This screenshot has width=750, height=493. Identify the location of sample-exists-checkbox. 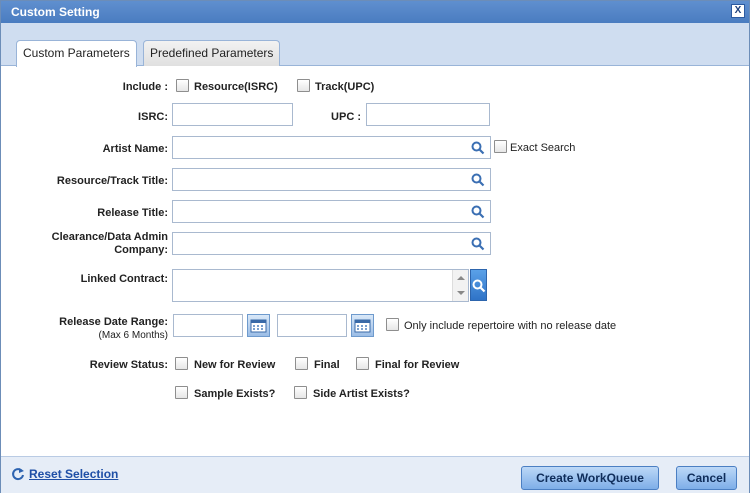
(181, 392).